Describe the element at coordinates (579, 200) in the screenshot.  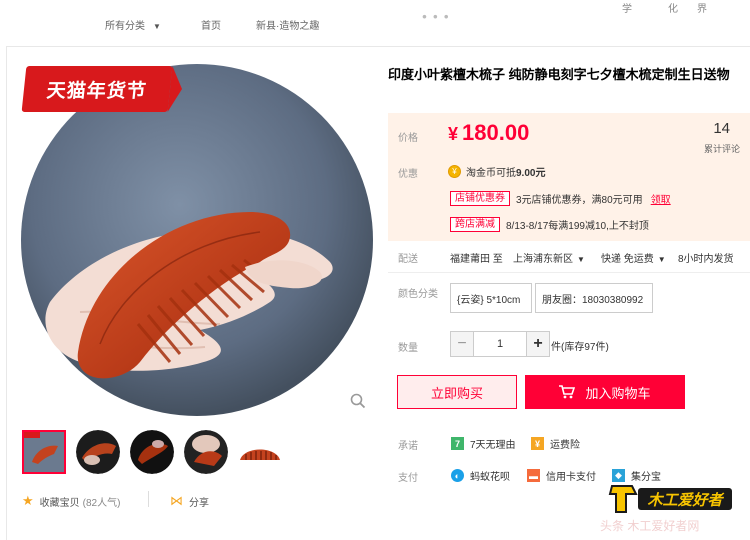
I see `coupon-text: 3元店铺优惠券，满80元可用` at that location.